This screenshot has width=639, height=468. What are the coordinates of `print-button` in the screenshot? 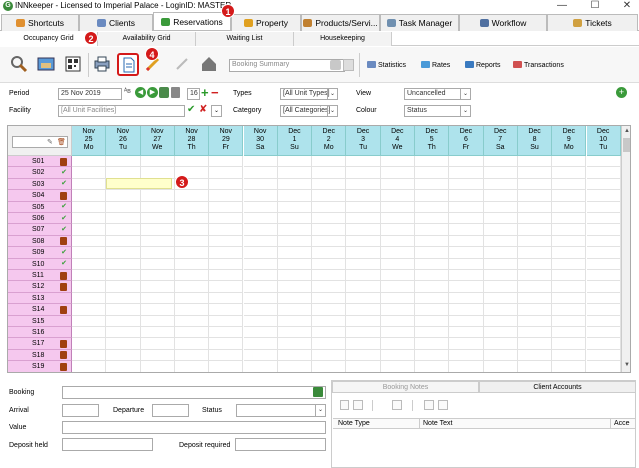 It's located at (102, 64).